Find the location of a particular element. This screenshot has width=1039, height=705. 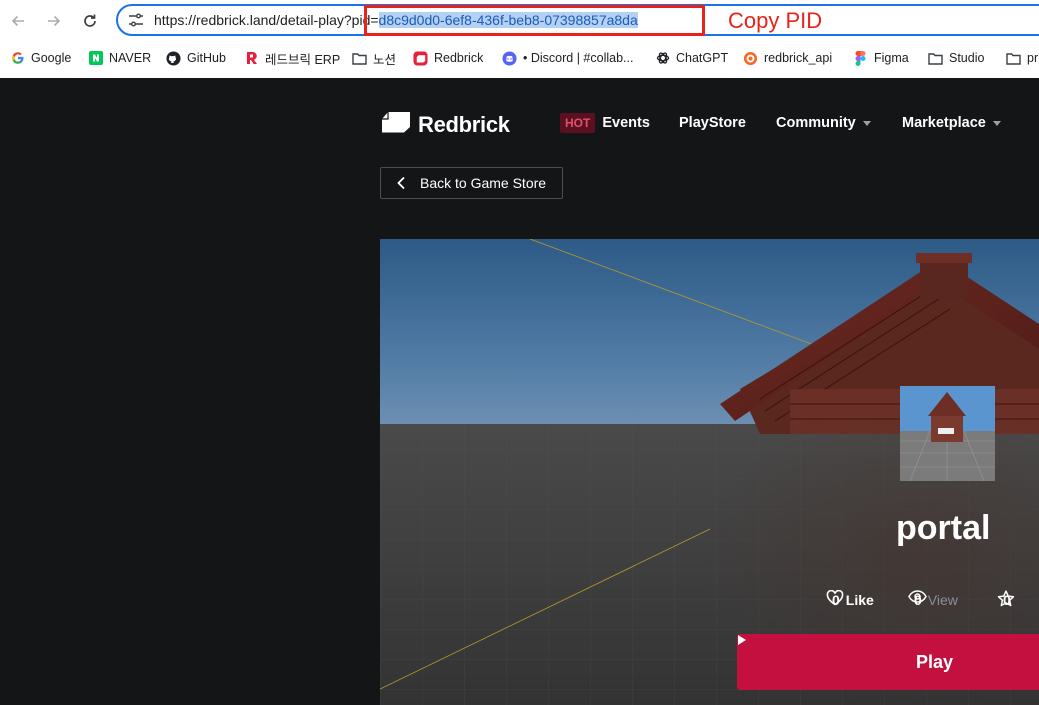

back-to-game-store-button: Back to Game Store is located at coordinates (471, 183).